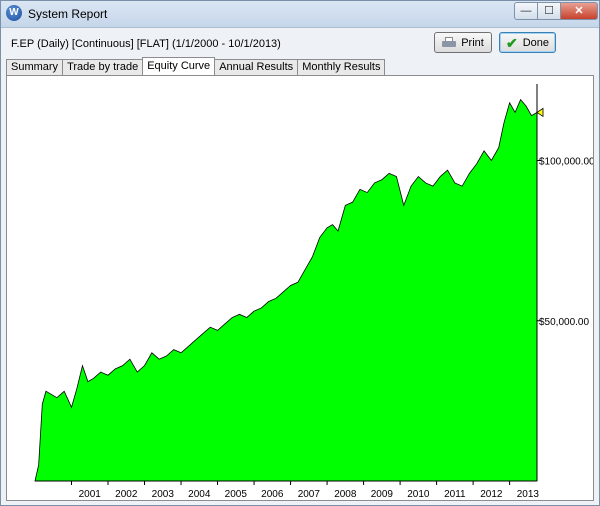 This screenshot has height=506, width=600. What do you see at coordinates (455, 494) in the screenshot?
I see `x-tick-label: 2011` at bounding box center [455, 494].